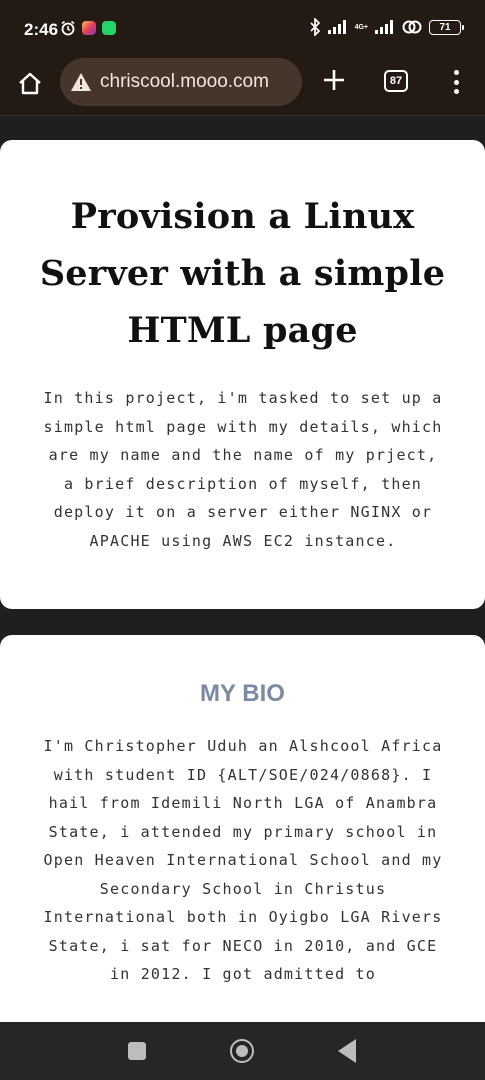 This screenshot has height=1080, width=485. What do you see at coordinates (68, 28) in the screenshot?
I see `alarm-icon` at bounding box center [68, 28].